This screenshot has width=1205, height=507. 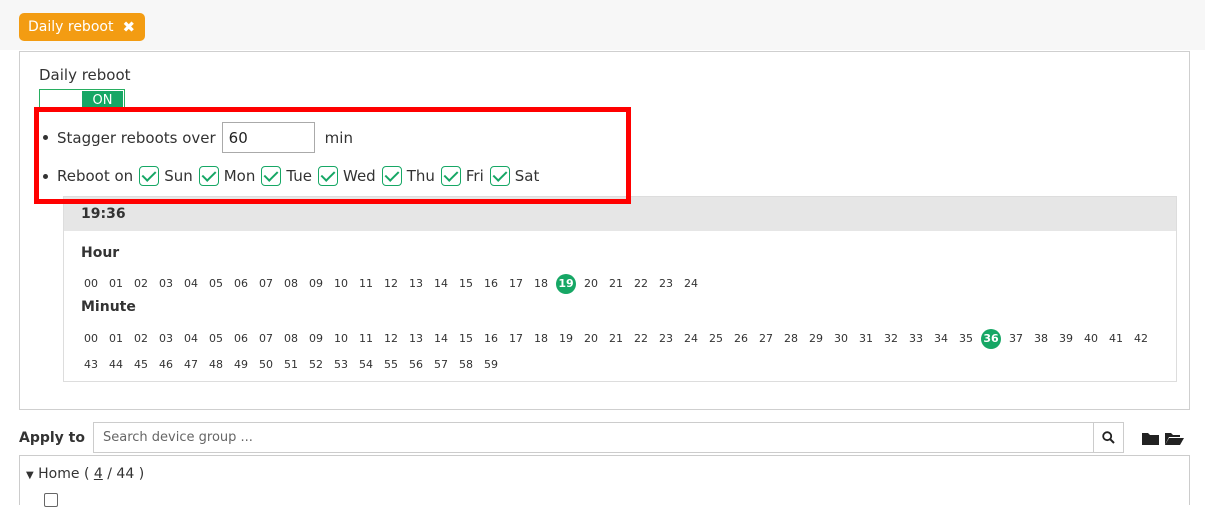 I want to click on minute-option-40: 40, so click(x=1091, y=339).